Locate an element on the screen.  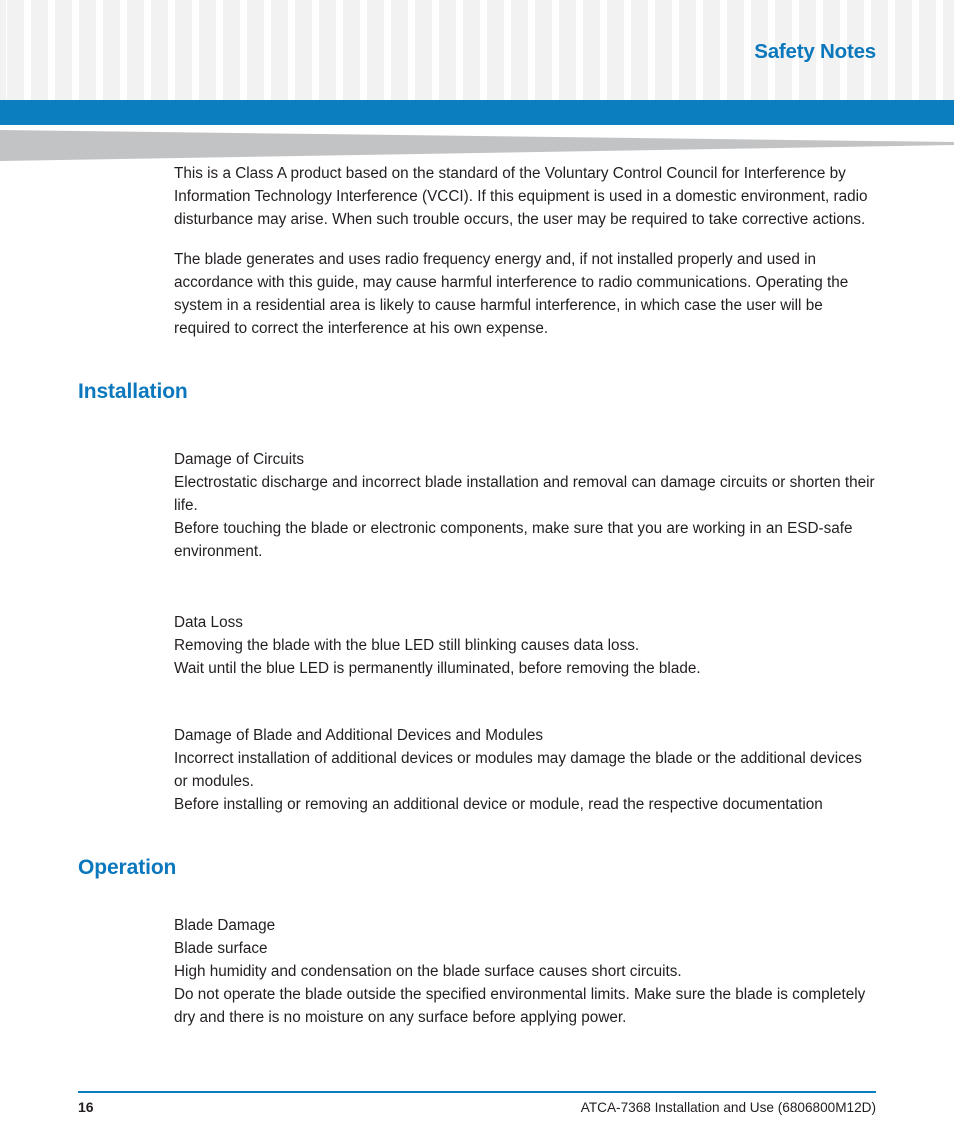
notice-title: Blade Damage is located at coordinates (225, 925).